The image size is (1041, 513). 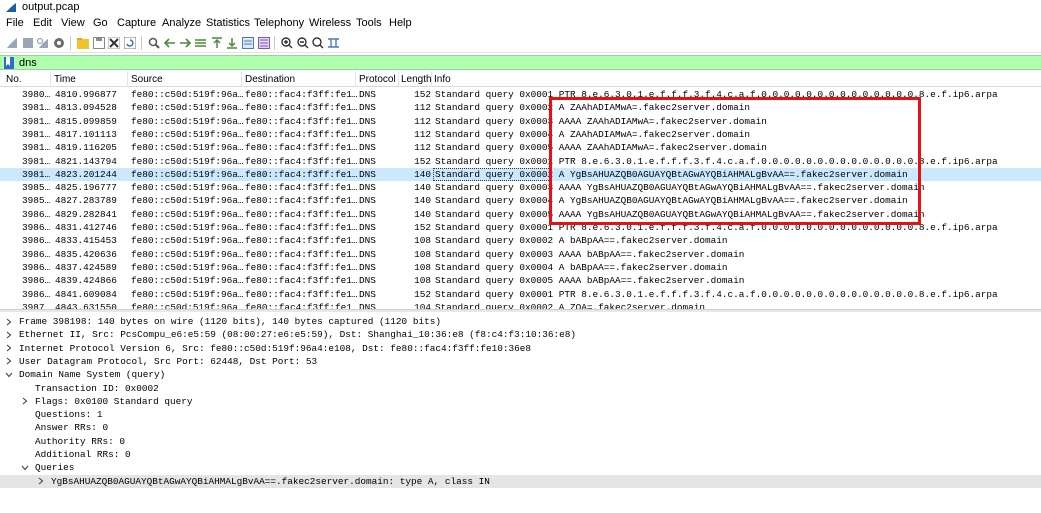 What do you see at coordinates (181, 23) in the screenshot?
I see `menu-analyze: Analyze` at bounding box center [181, 23].